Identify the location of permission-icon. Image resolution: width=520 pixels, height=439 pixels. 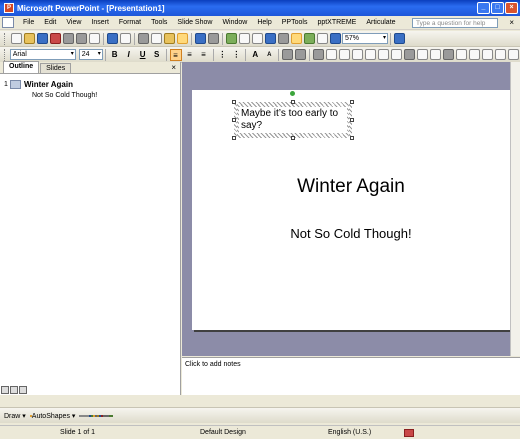
(55, 38).